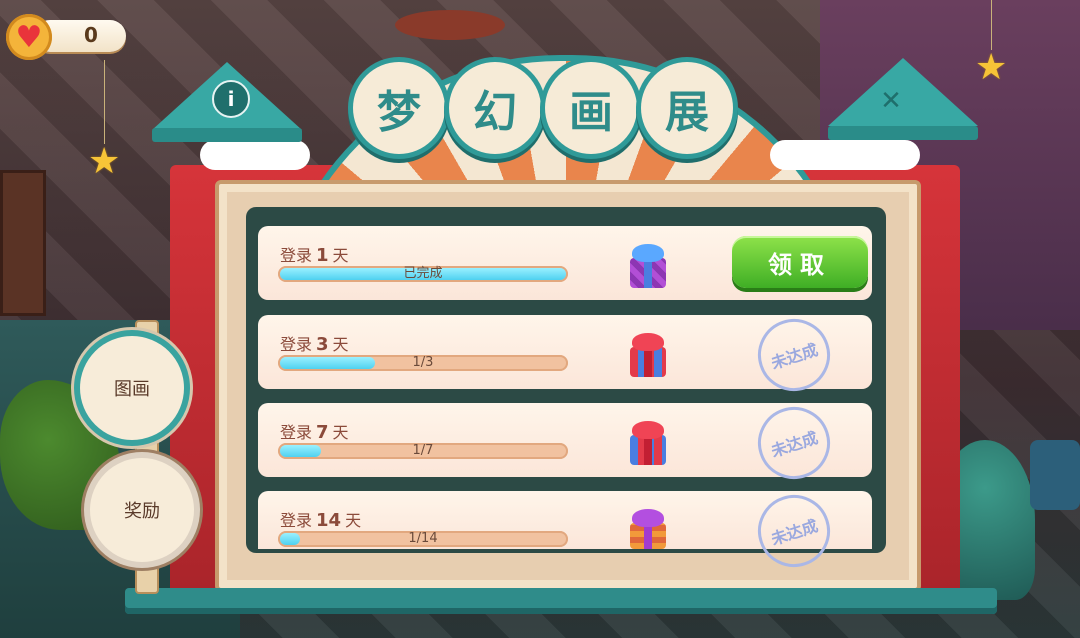 This screenshot has height=638, width=1080. Describe the element at coordinates (800, 262) in the screenshot. I see `claim-button: 领取` at that location.